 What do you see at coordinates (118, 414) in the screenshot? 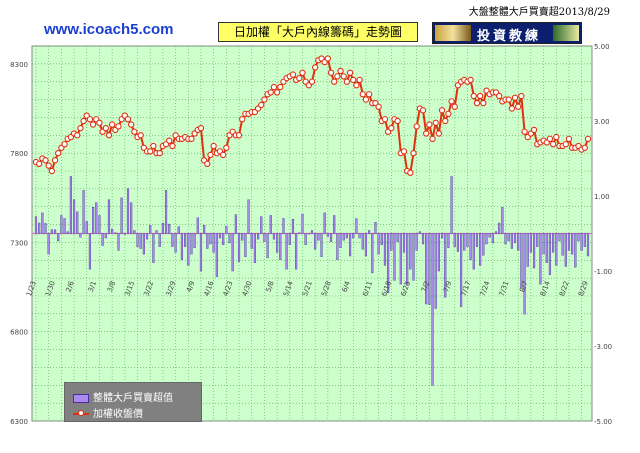
I see `legend-line-label: 加權收盤價` at bounding box center [118, 414].